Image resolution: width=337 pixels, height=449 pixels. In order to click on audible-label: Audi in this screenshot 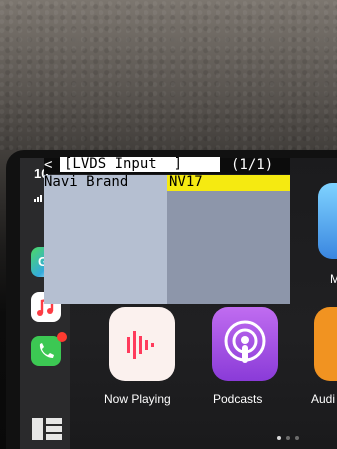, I will do `click(323, 399)`.